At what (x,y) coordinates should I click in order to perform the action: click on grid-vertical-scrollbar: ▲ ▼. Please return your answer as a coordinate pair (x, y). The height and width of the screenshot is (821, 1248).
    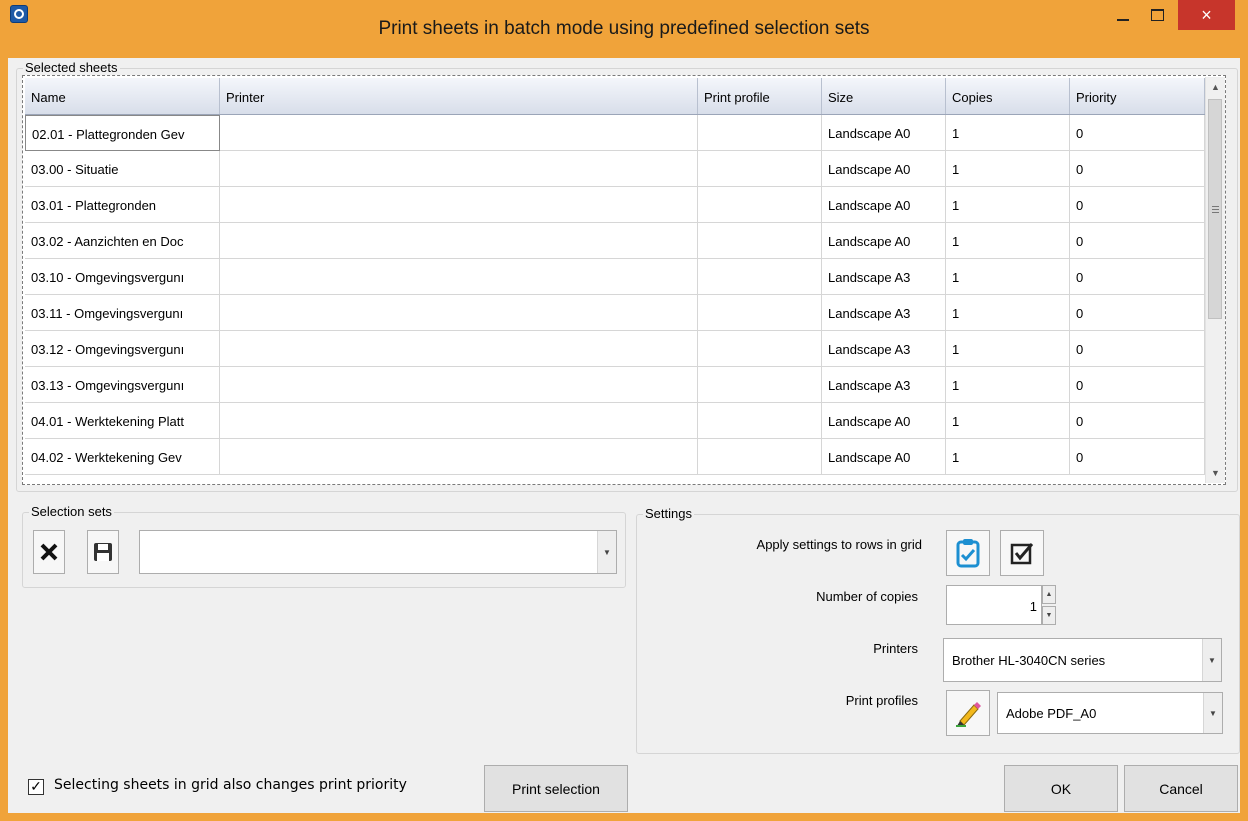
    Looking at the image, I should click on (1215, 280).